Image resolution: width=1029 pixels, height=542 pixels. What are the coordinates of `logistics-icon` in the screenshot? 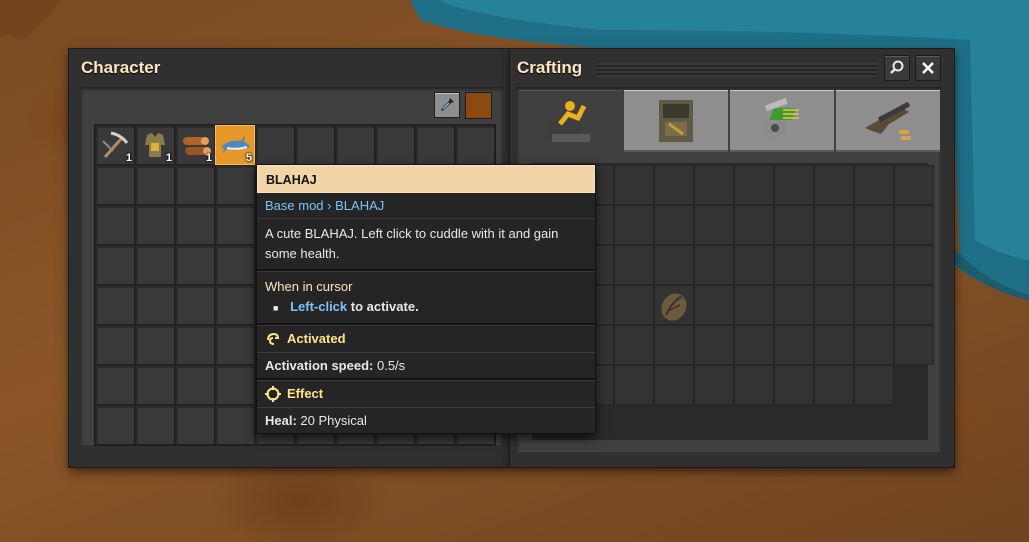 It's located at (568, 121).